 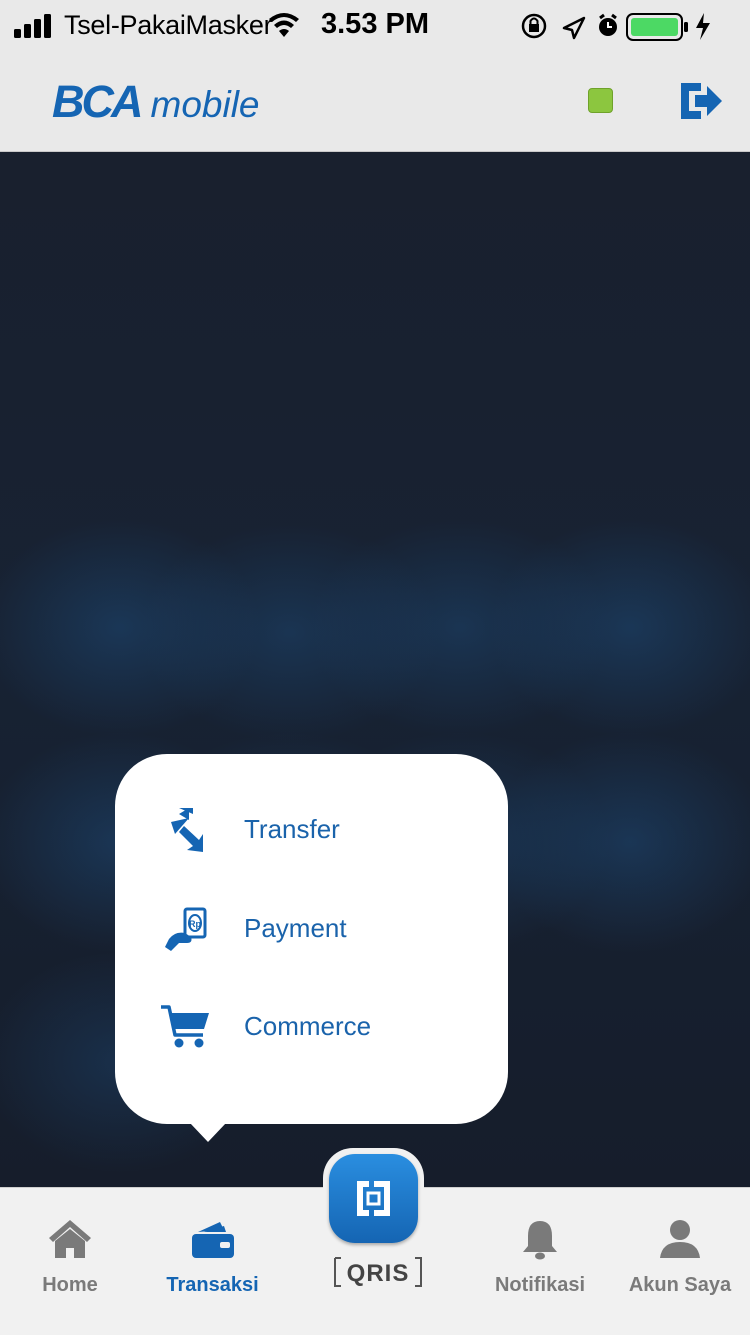 What do you see at coordinates (70, 1285) in the screenshot?
I see `nav-home-label: Home` at bounding box center [70, 1285].